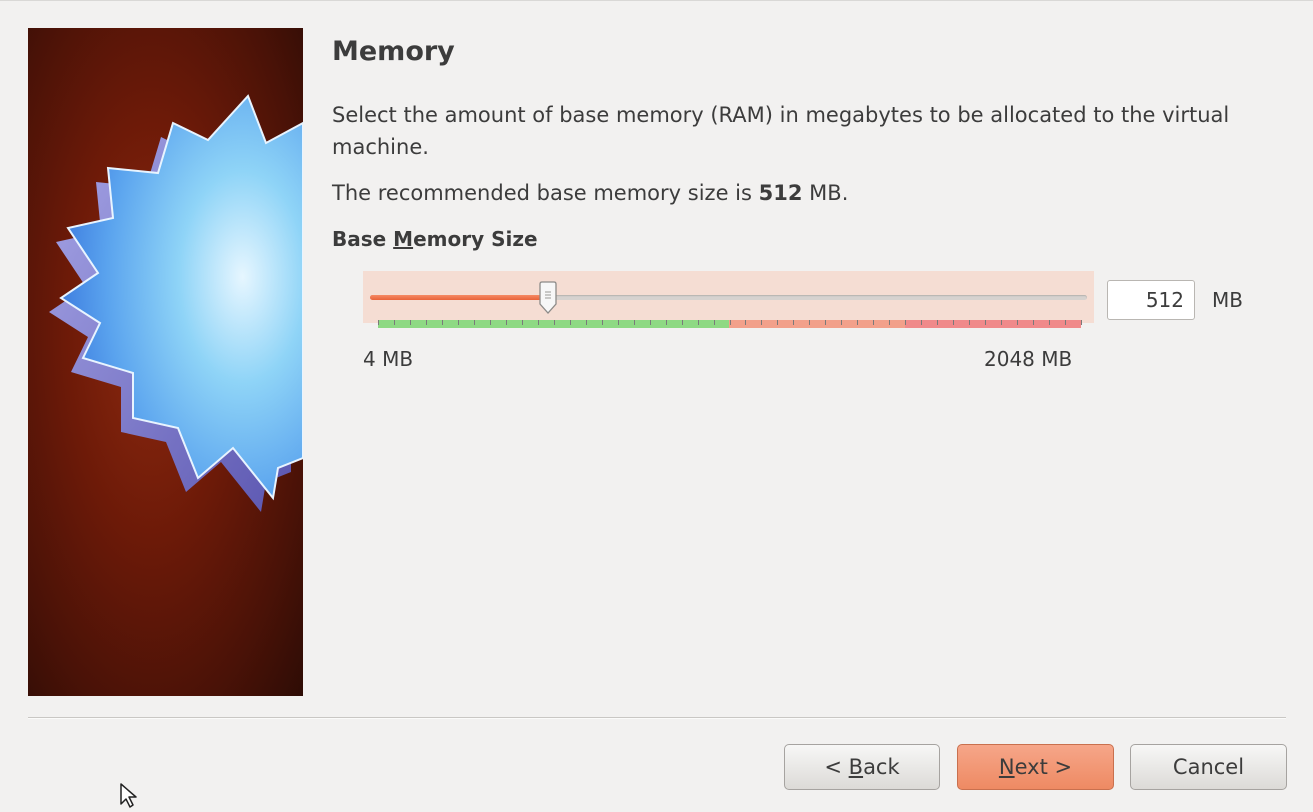 The width and height of the screenshot is (1313, 812). Describe the element at coordinates (548, 298) in the screenshot. I see `slider-handle` at that location.